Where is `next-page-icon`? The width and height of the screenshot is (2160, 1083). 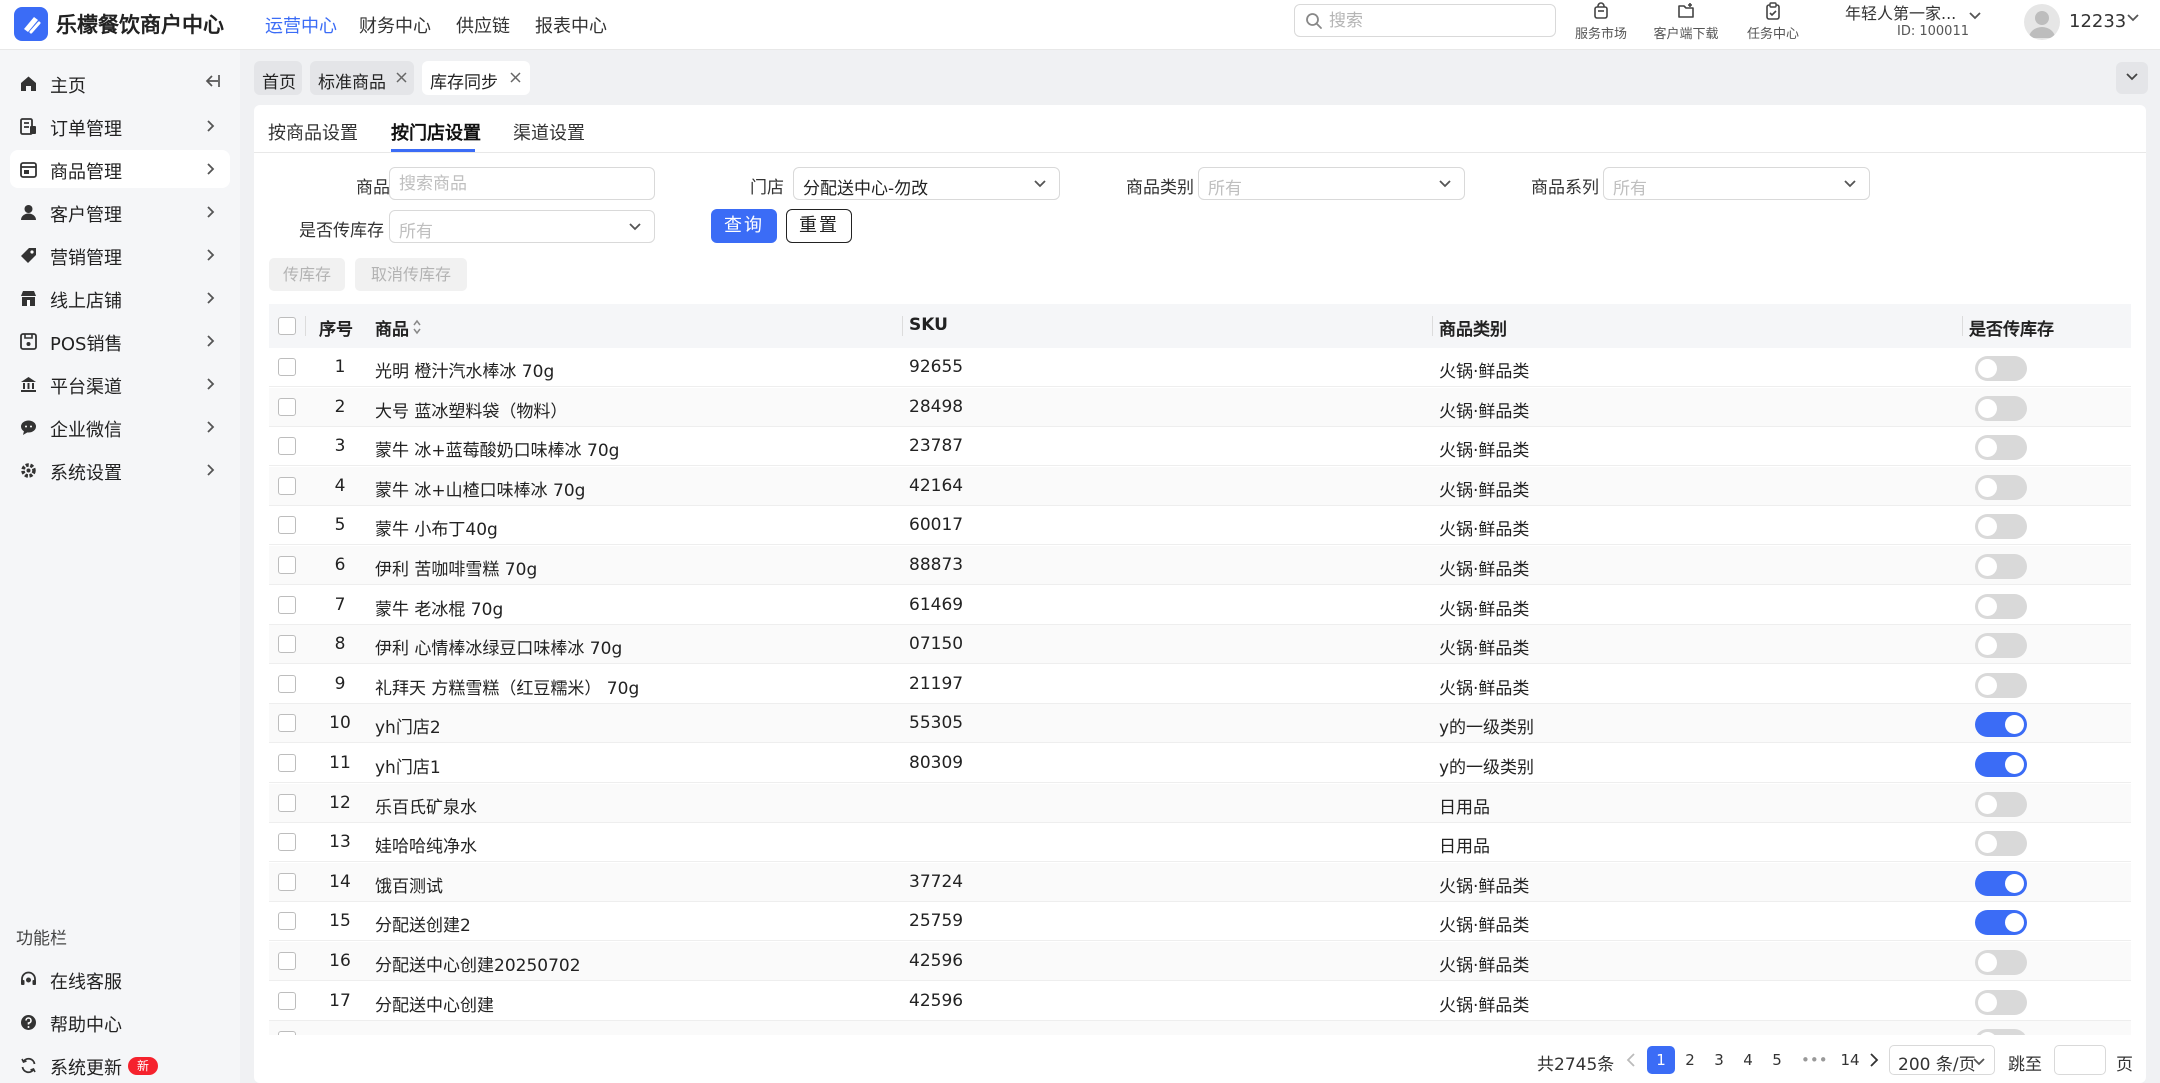 next-page-icon is located at coordinates (1874, 1060).